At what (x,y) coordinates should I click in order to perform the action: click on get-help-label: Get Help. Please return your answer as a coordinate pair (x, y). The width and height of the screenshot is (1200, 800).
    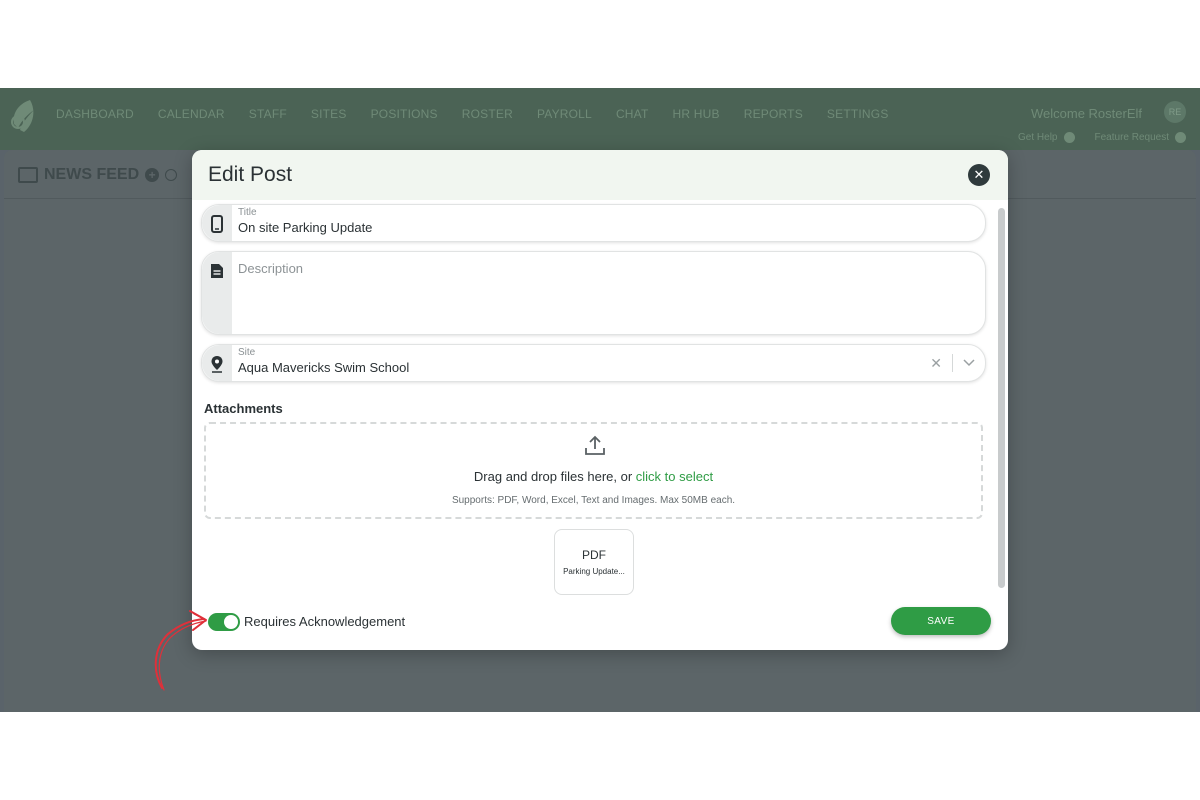
    Looking at the image, I should click on (1038, 138).